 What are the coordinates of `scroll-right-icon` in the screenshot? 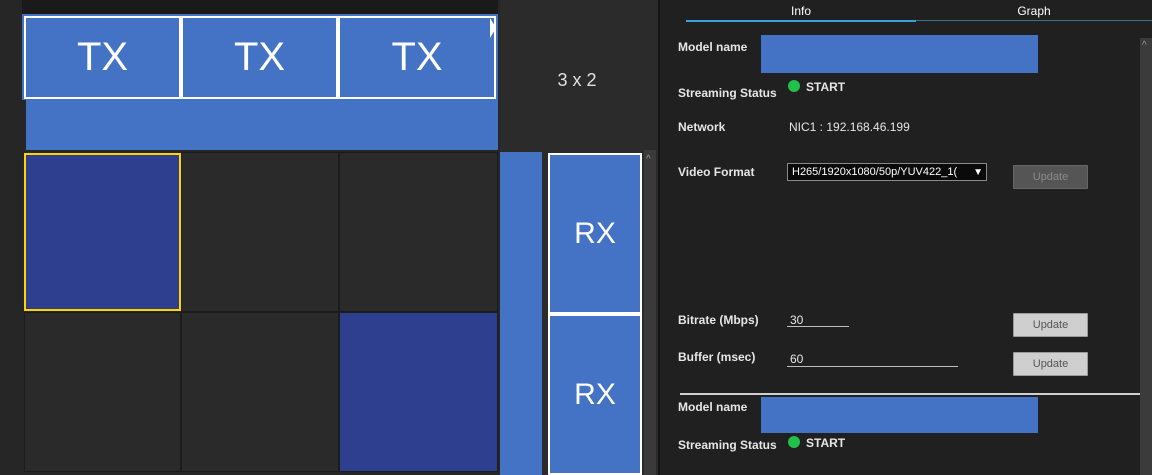 It's located at (493, 28).